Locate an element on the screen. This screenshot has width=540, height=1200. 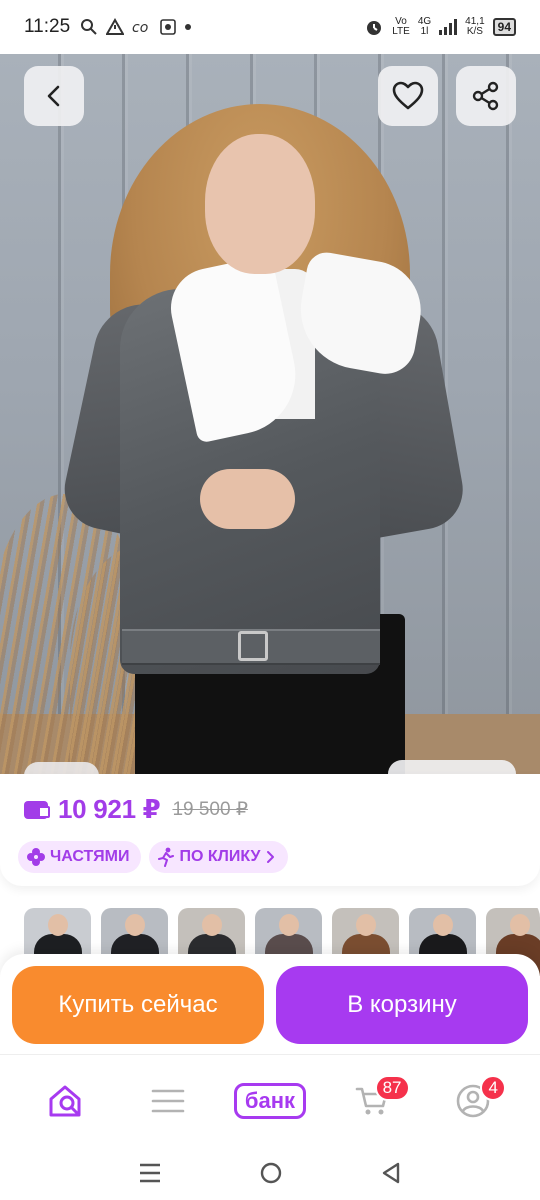
nav-catalog is located at coordinates (168, 1101).